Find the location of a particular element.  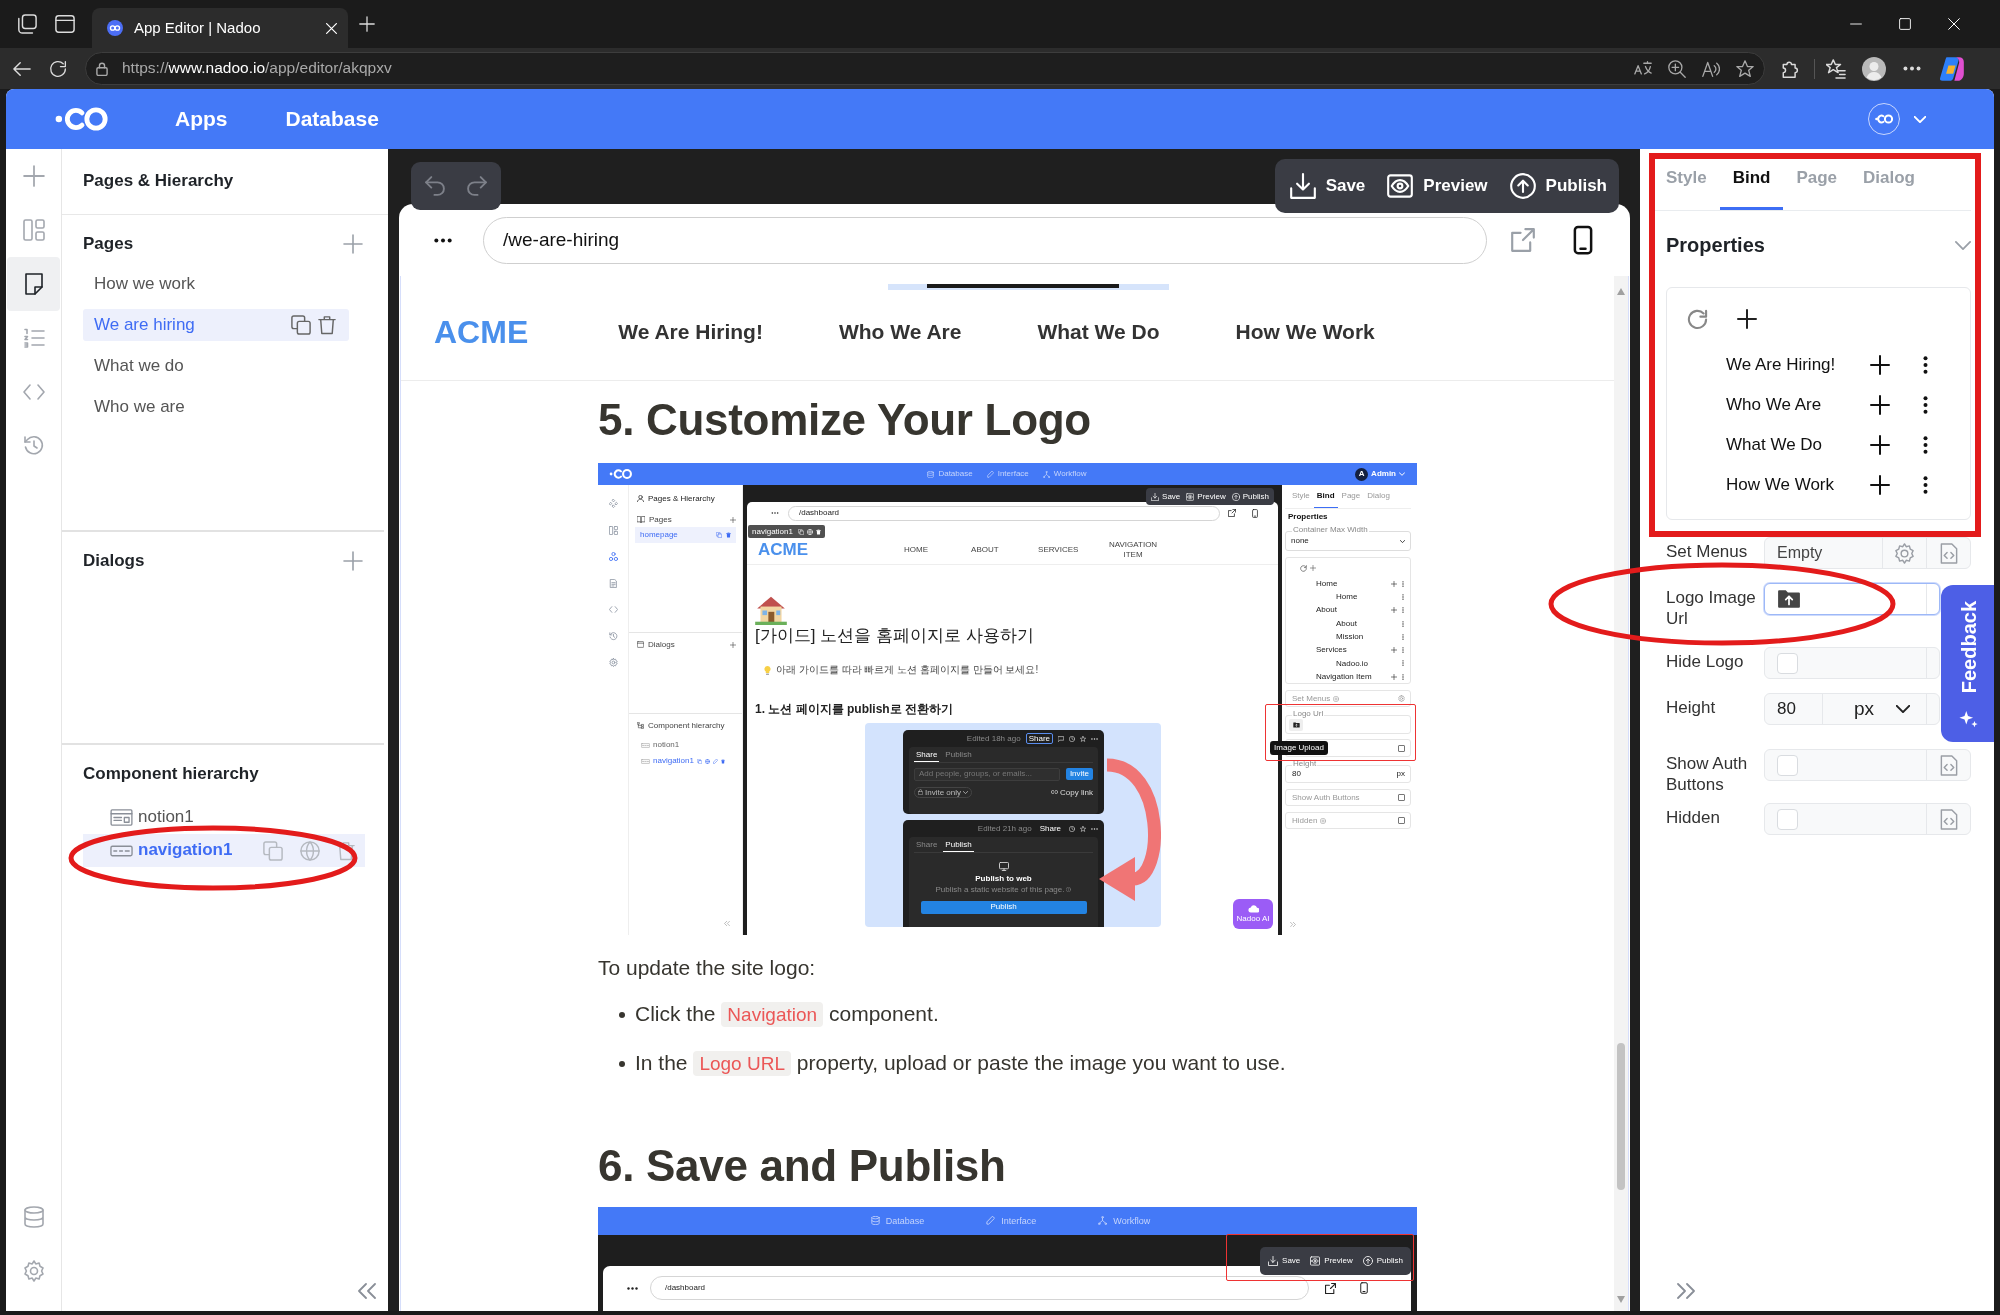

document-list-icon is located at coordinates (613, 583).